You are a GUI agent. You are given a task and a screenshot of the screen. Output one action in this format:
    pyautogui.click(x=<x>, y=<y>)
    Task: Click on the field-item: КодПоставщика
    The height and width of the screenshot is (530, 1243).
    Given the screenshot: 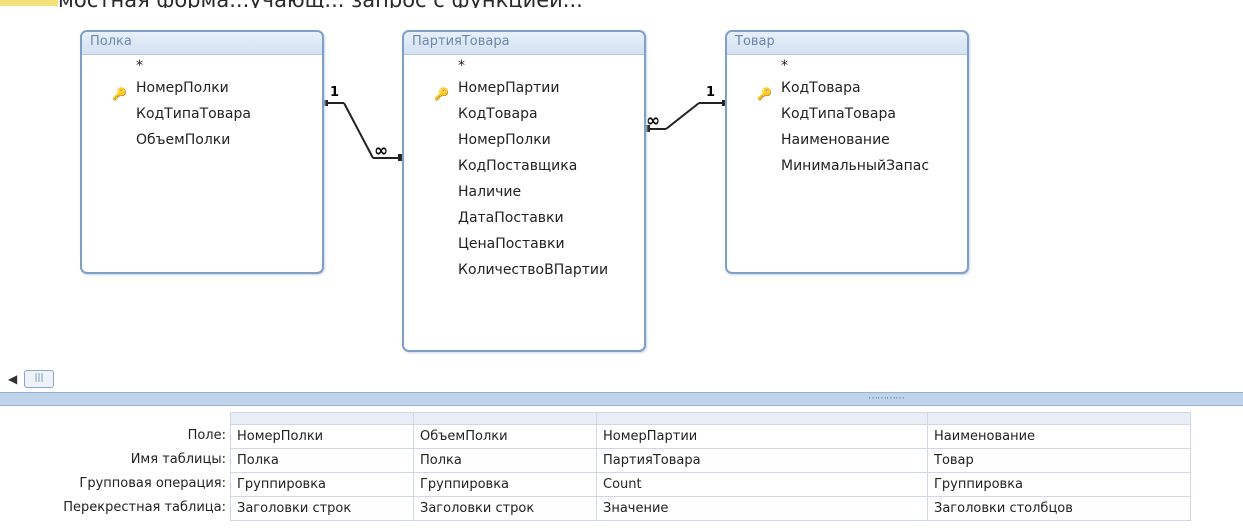 What is the action you would take?
    pyautogui.click(x=524, y=166)
    